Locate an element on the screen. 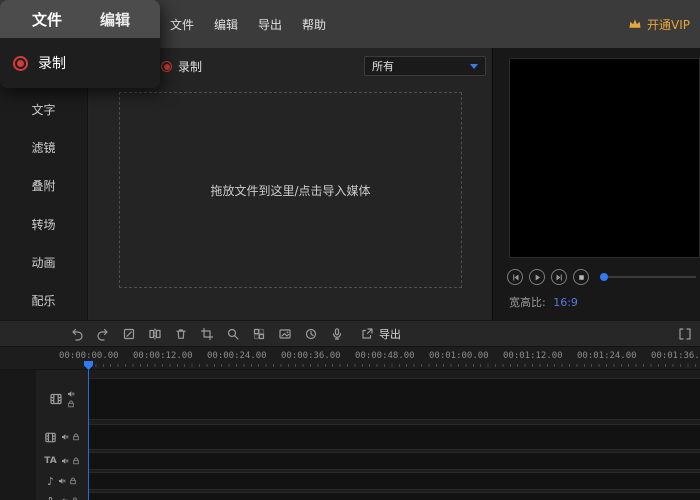 The height and width of the screenshot is (500, 700). sidebar-item-animations: 动画 is located at coordinates (43, 262).